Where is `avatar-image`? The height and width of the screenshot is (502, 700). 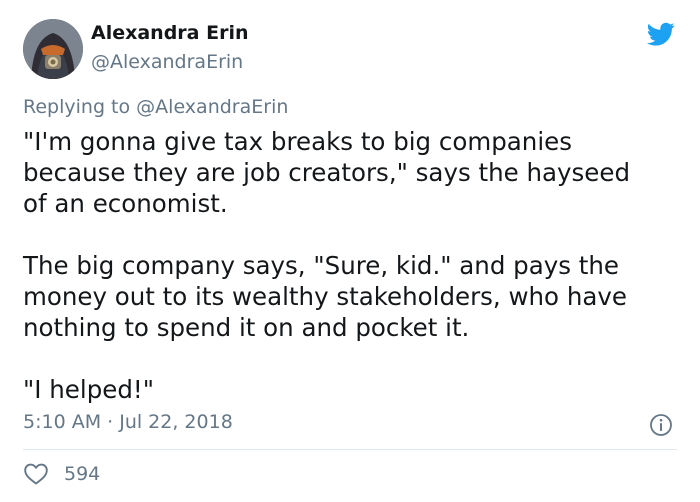
avatar-image is located at coordinates (53, 49).